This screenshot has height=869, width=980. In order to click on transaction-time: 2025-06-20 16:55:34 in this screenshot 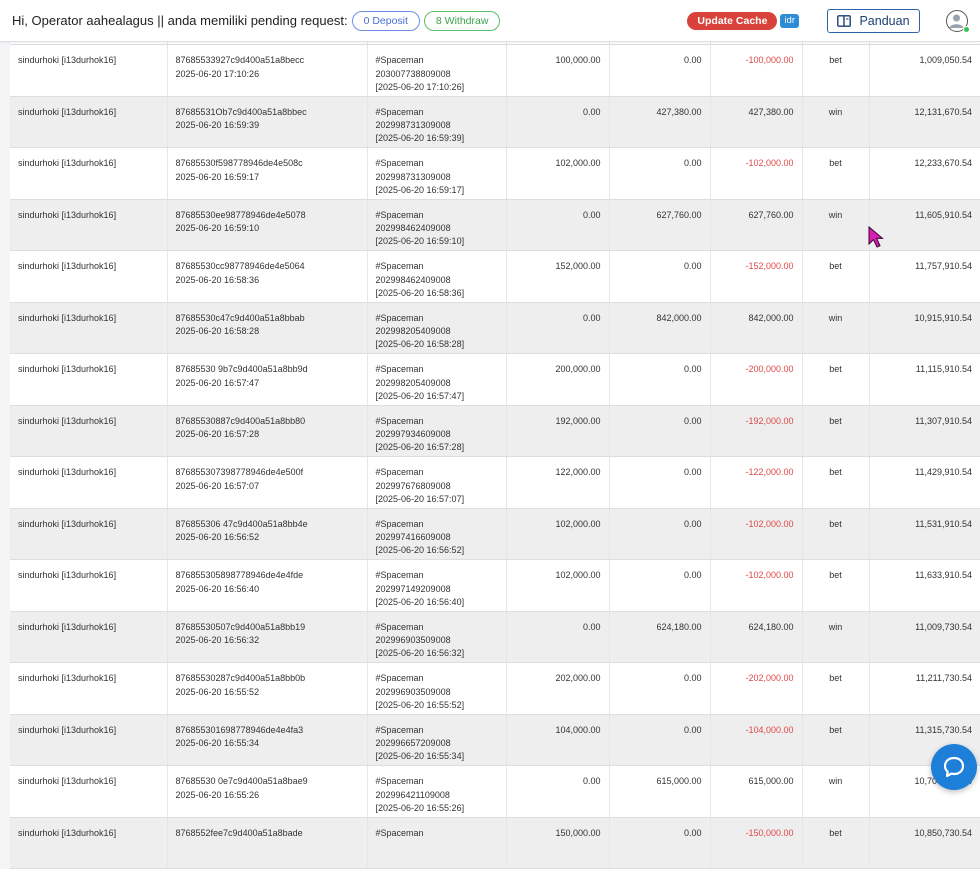, I will do `click(217, 743)`.